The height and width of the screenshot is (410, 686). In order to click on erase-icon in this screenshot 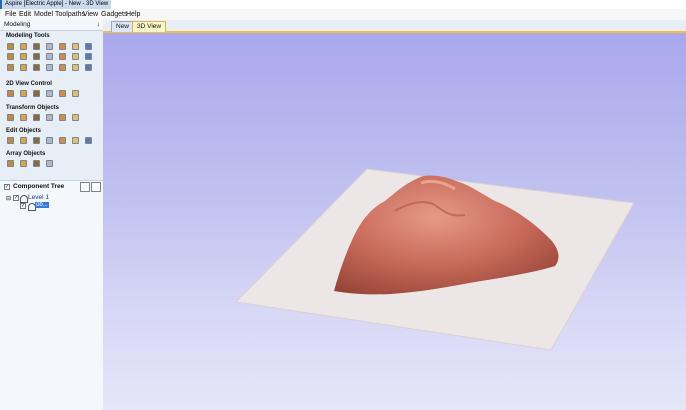, I will do `click(36, 67)`.